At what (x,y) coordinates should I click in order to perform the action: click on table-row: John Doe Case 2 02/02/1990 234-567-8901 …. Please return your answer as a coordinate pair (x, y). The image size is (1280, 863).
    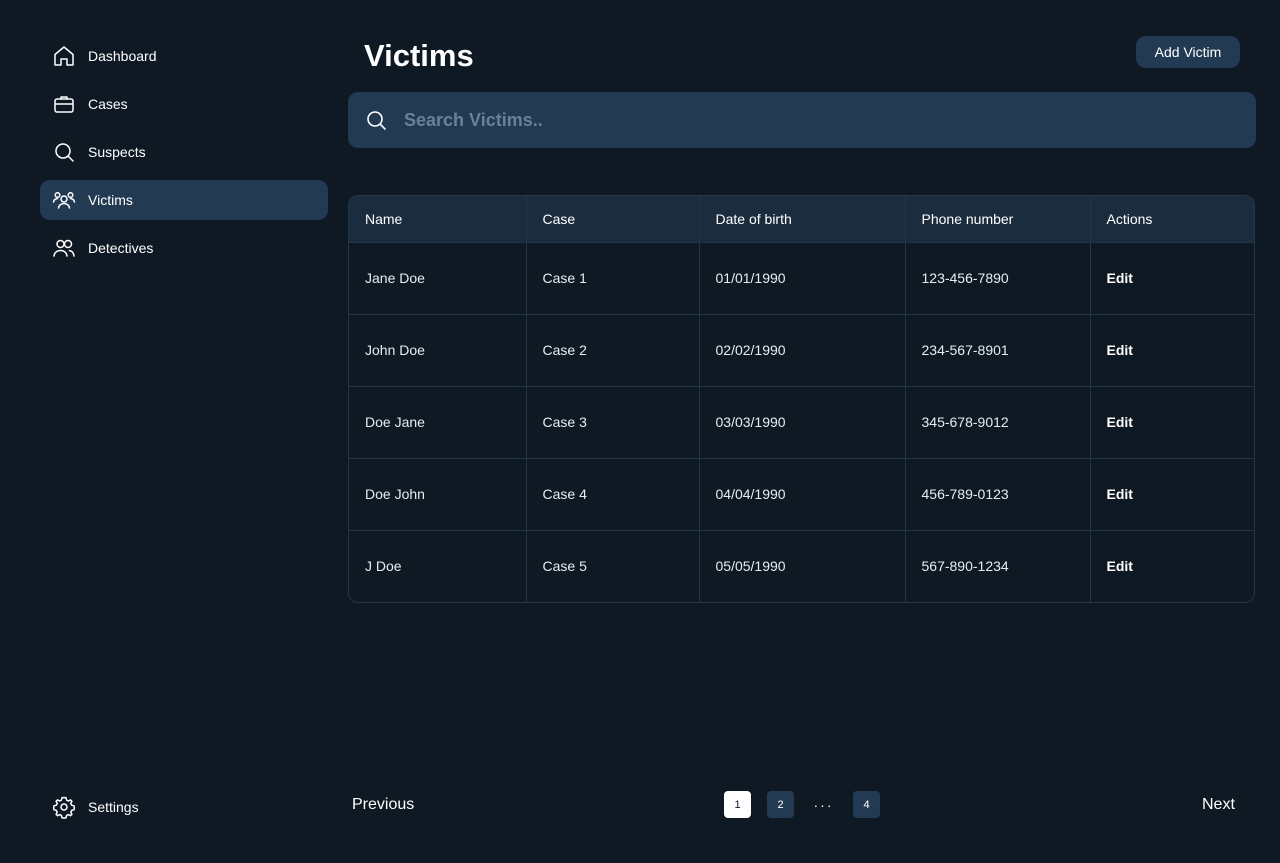
    Looking at the image, I should click on (801, 350).